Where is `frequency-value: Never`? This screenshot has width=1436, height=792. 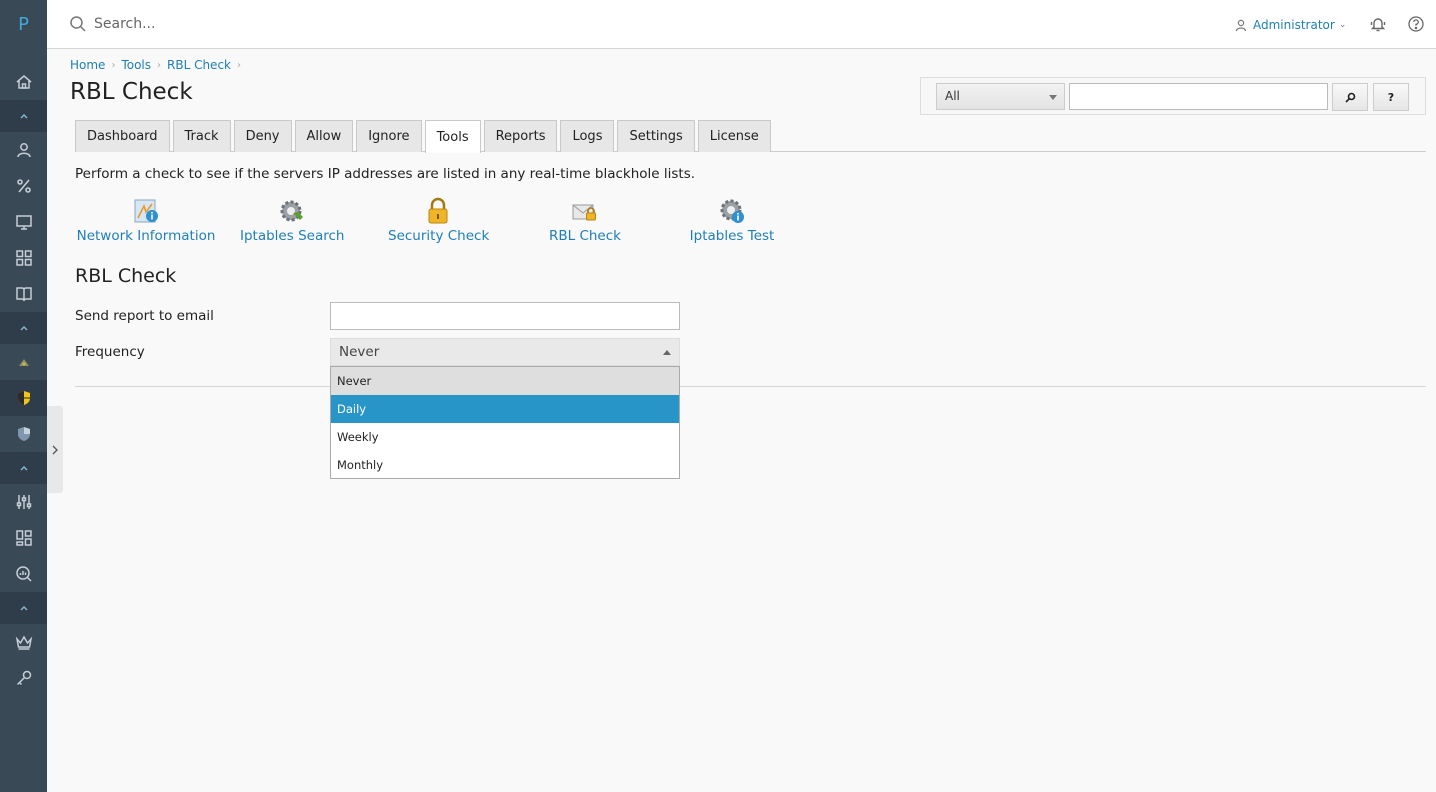
frequency-value: Never is located at coordinates (359, 352).